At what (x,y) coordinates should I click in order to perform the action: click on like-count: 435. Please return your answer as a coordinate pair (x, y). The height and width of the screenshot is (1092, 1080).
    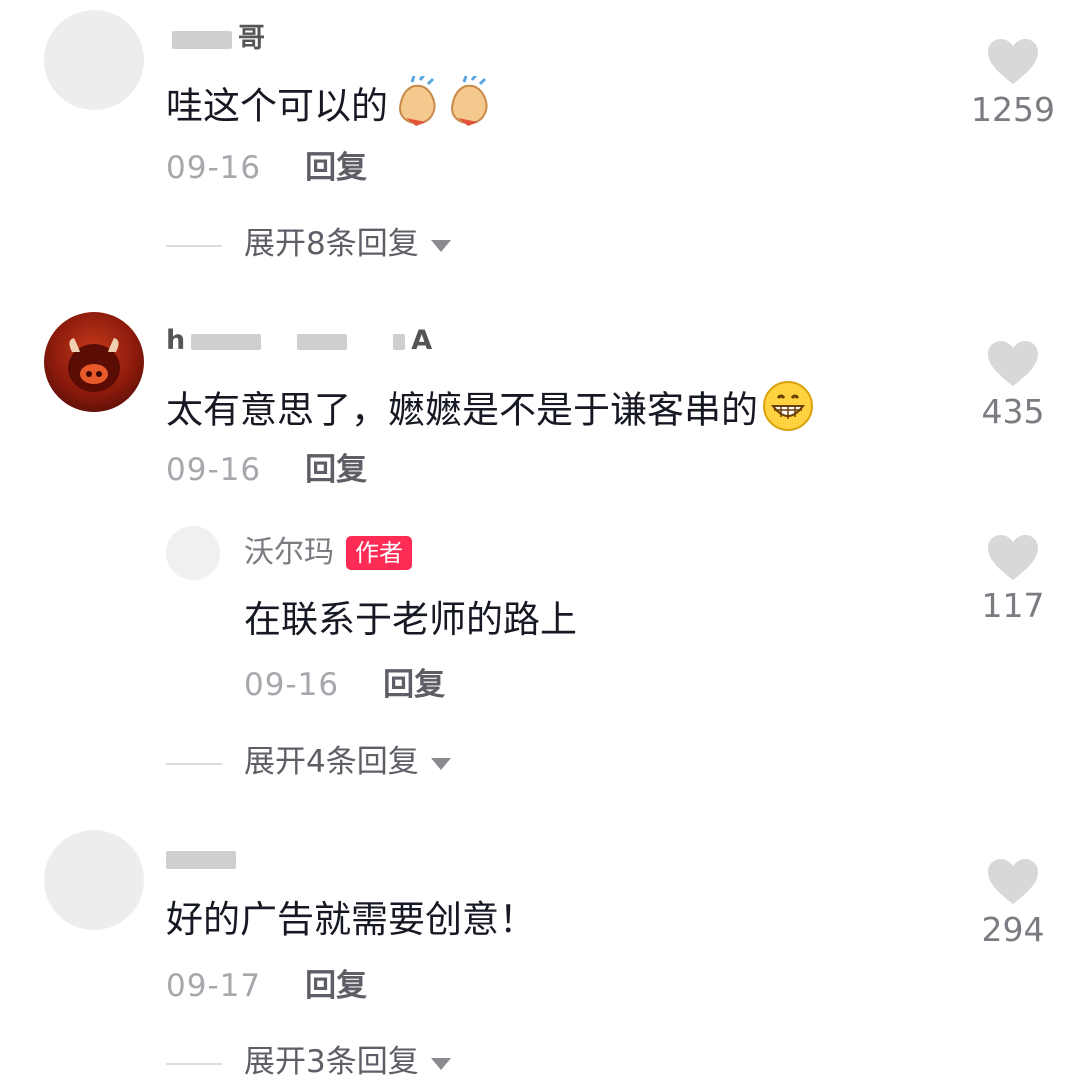
    Looking at the image, I should click on (1013, 411).